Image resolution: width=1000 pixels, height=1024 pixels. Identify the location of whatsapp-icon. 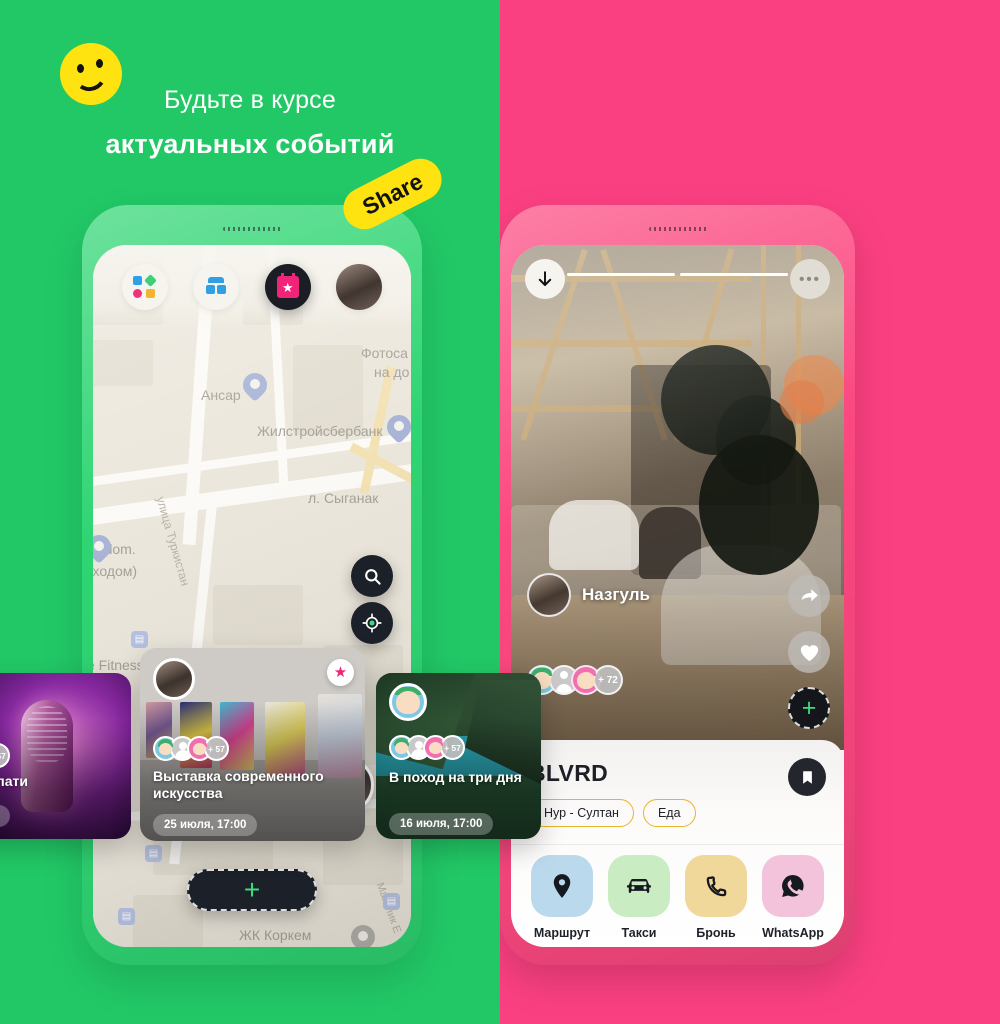
(793, 886).